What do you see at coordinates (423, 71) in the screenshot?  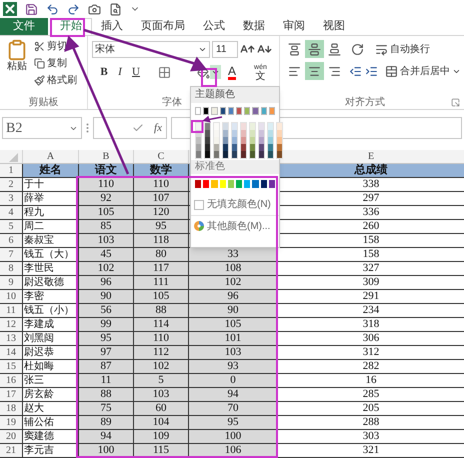 I see `merge-center-button: 合并后居中` at bounding box center [423, 71].